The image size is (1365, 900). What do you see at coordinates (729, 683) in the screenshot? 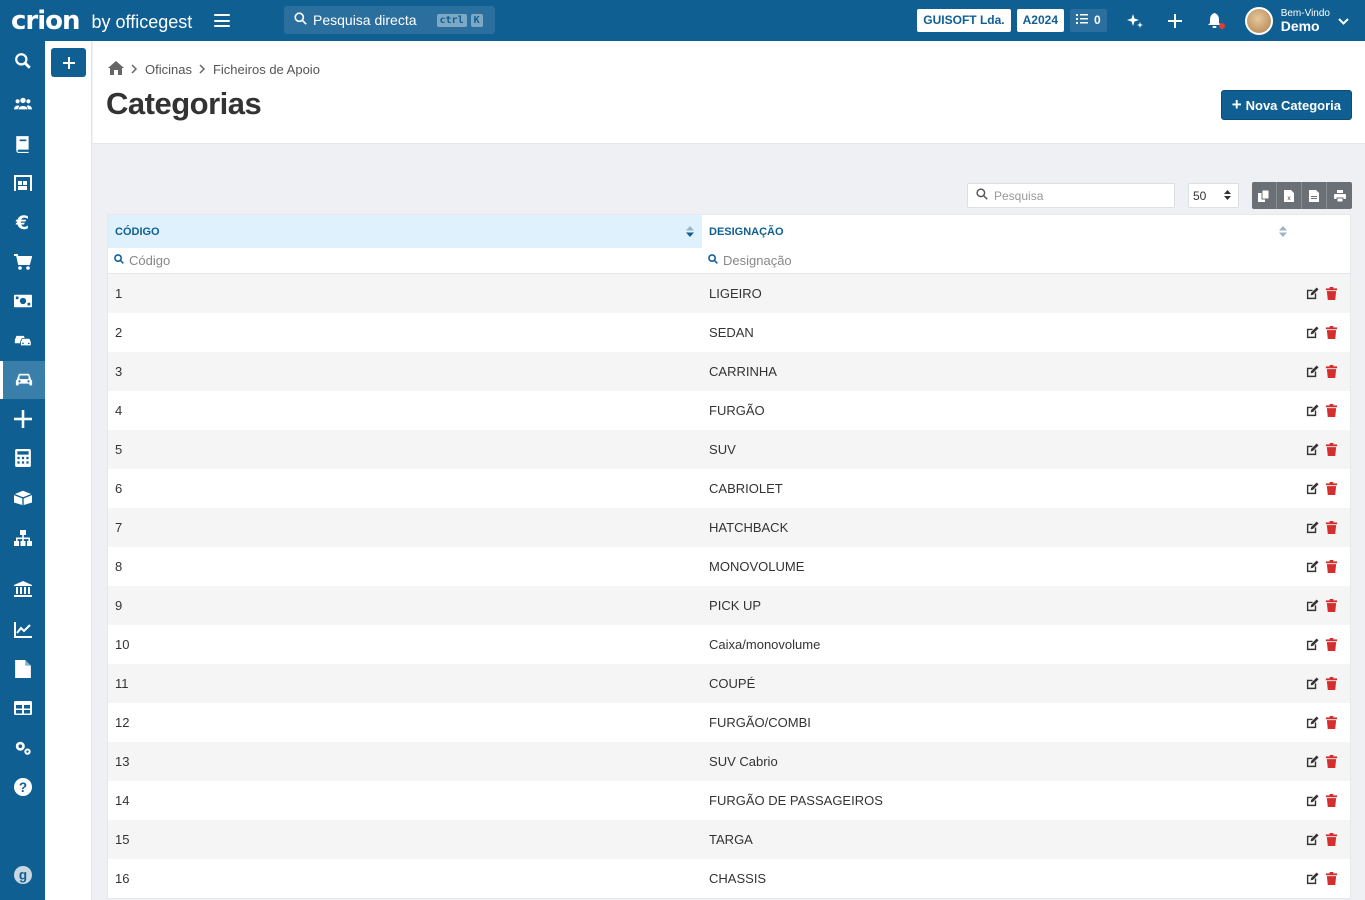
I see `table-row: 11 COUPÉ` at bounding box center [729, 683].